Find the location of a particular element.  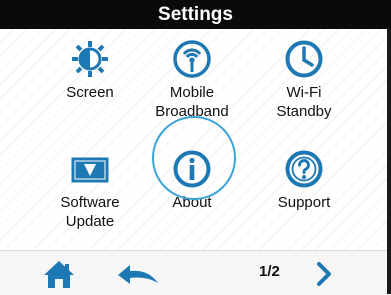

page-title: Settings is located at coordinates (195, 14).